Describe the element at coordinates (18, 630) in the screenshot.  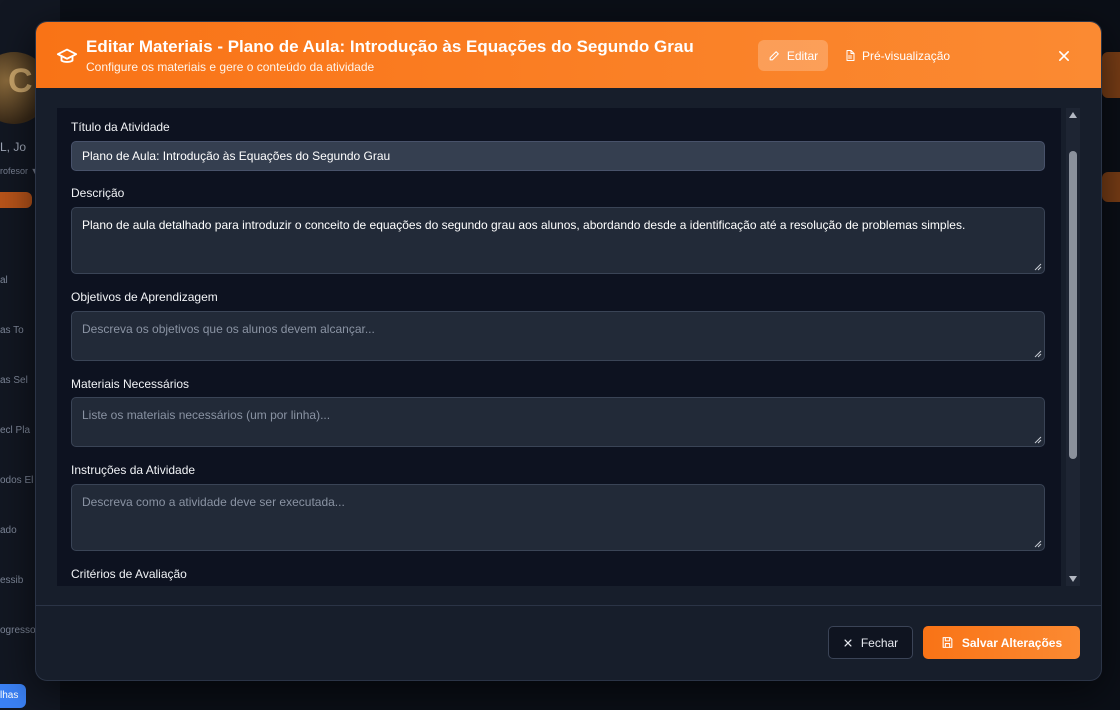
I see `background-nav-item: ogresso` at that location.